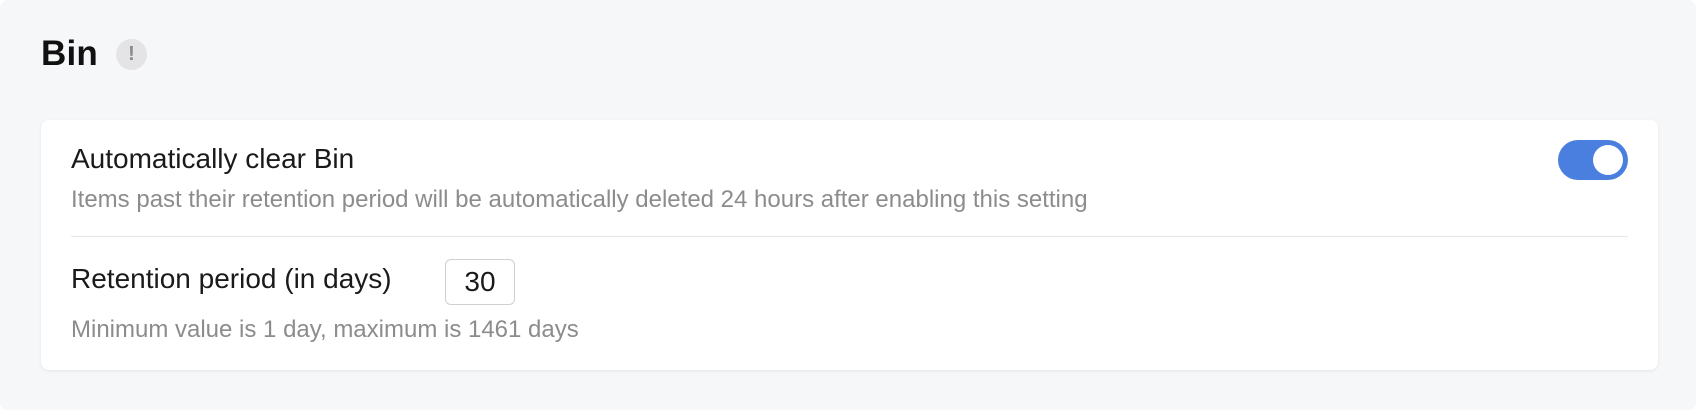 This screenshot has height=410, width=1696. What do you see at coordinates (69, 53) in the screenshot?
I see `section-title: Bin` at bounding box center [69, 53].